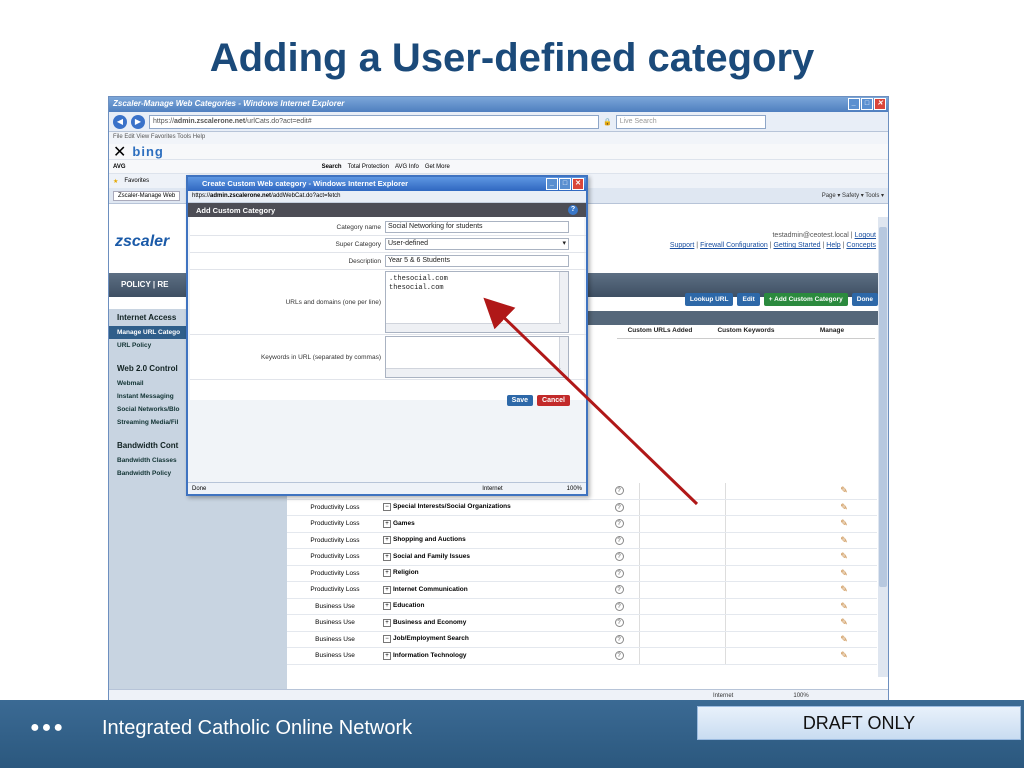 Image resolution: width=1024 pixels, height=768 pixels. I want to click on draft-badge: DRAFT ONLY, so click(859, 723).